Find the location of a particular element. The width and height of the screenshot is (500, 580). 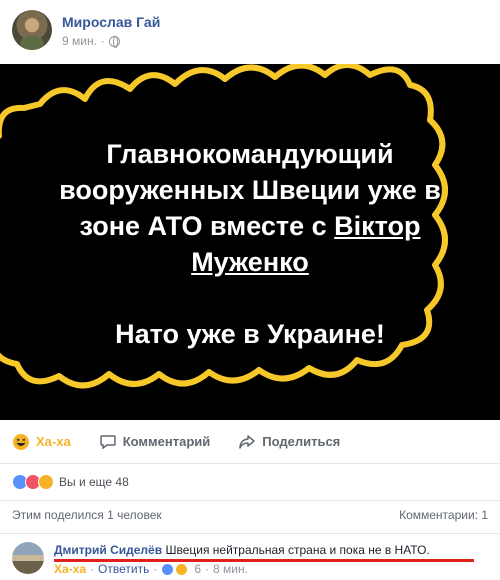

reactions-count-text: Вы и еще 48 is located at coordinates (94, 482).